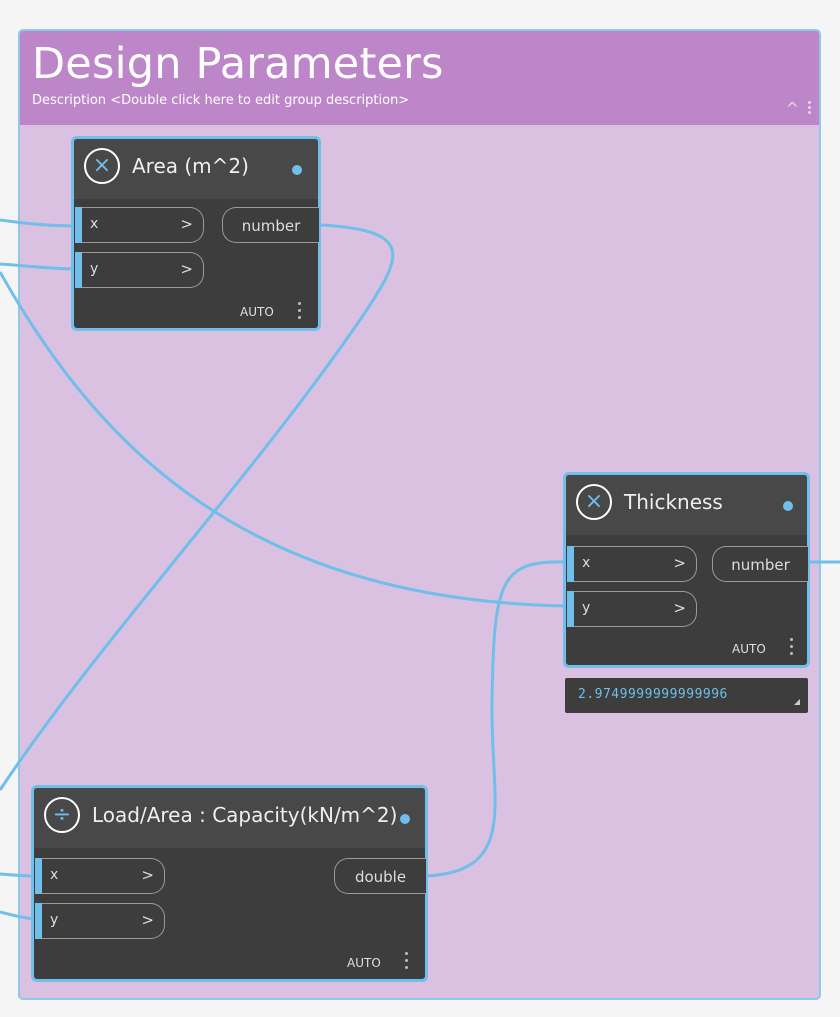  I want to click on node-preview-bubble: 2.9749999999999996, so click(686, 695).